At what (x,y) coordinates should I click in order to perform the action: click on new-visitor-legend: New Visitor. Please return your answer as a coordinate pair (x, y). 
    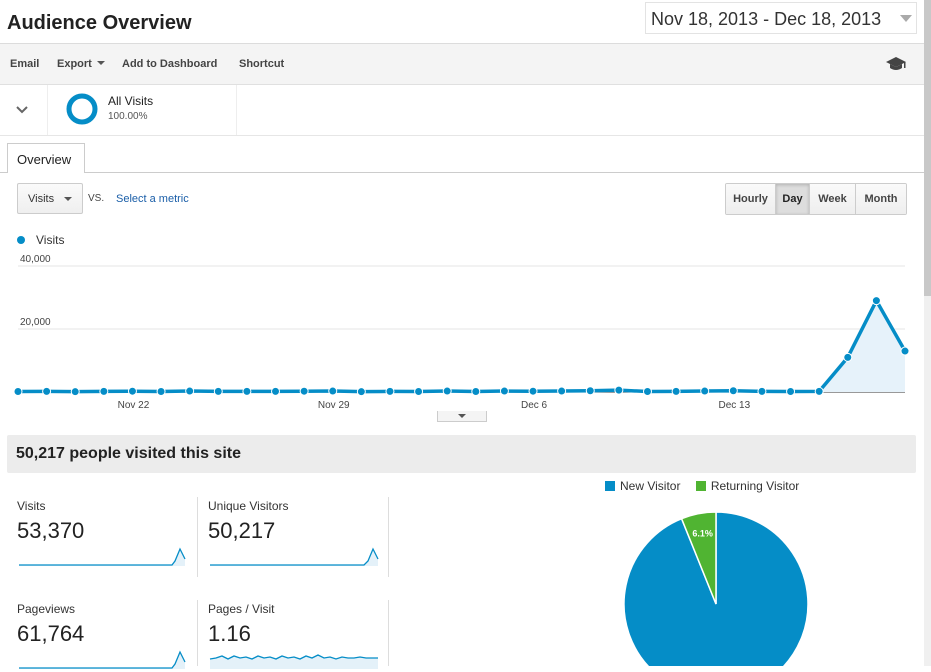
    Looking at the image, I should click on (650, 486).